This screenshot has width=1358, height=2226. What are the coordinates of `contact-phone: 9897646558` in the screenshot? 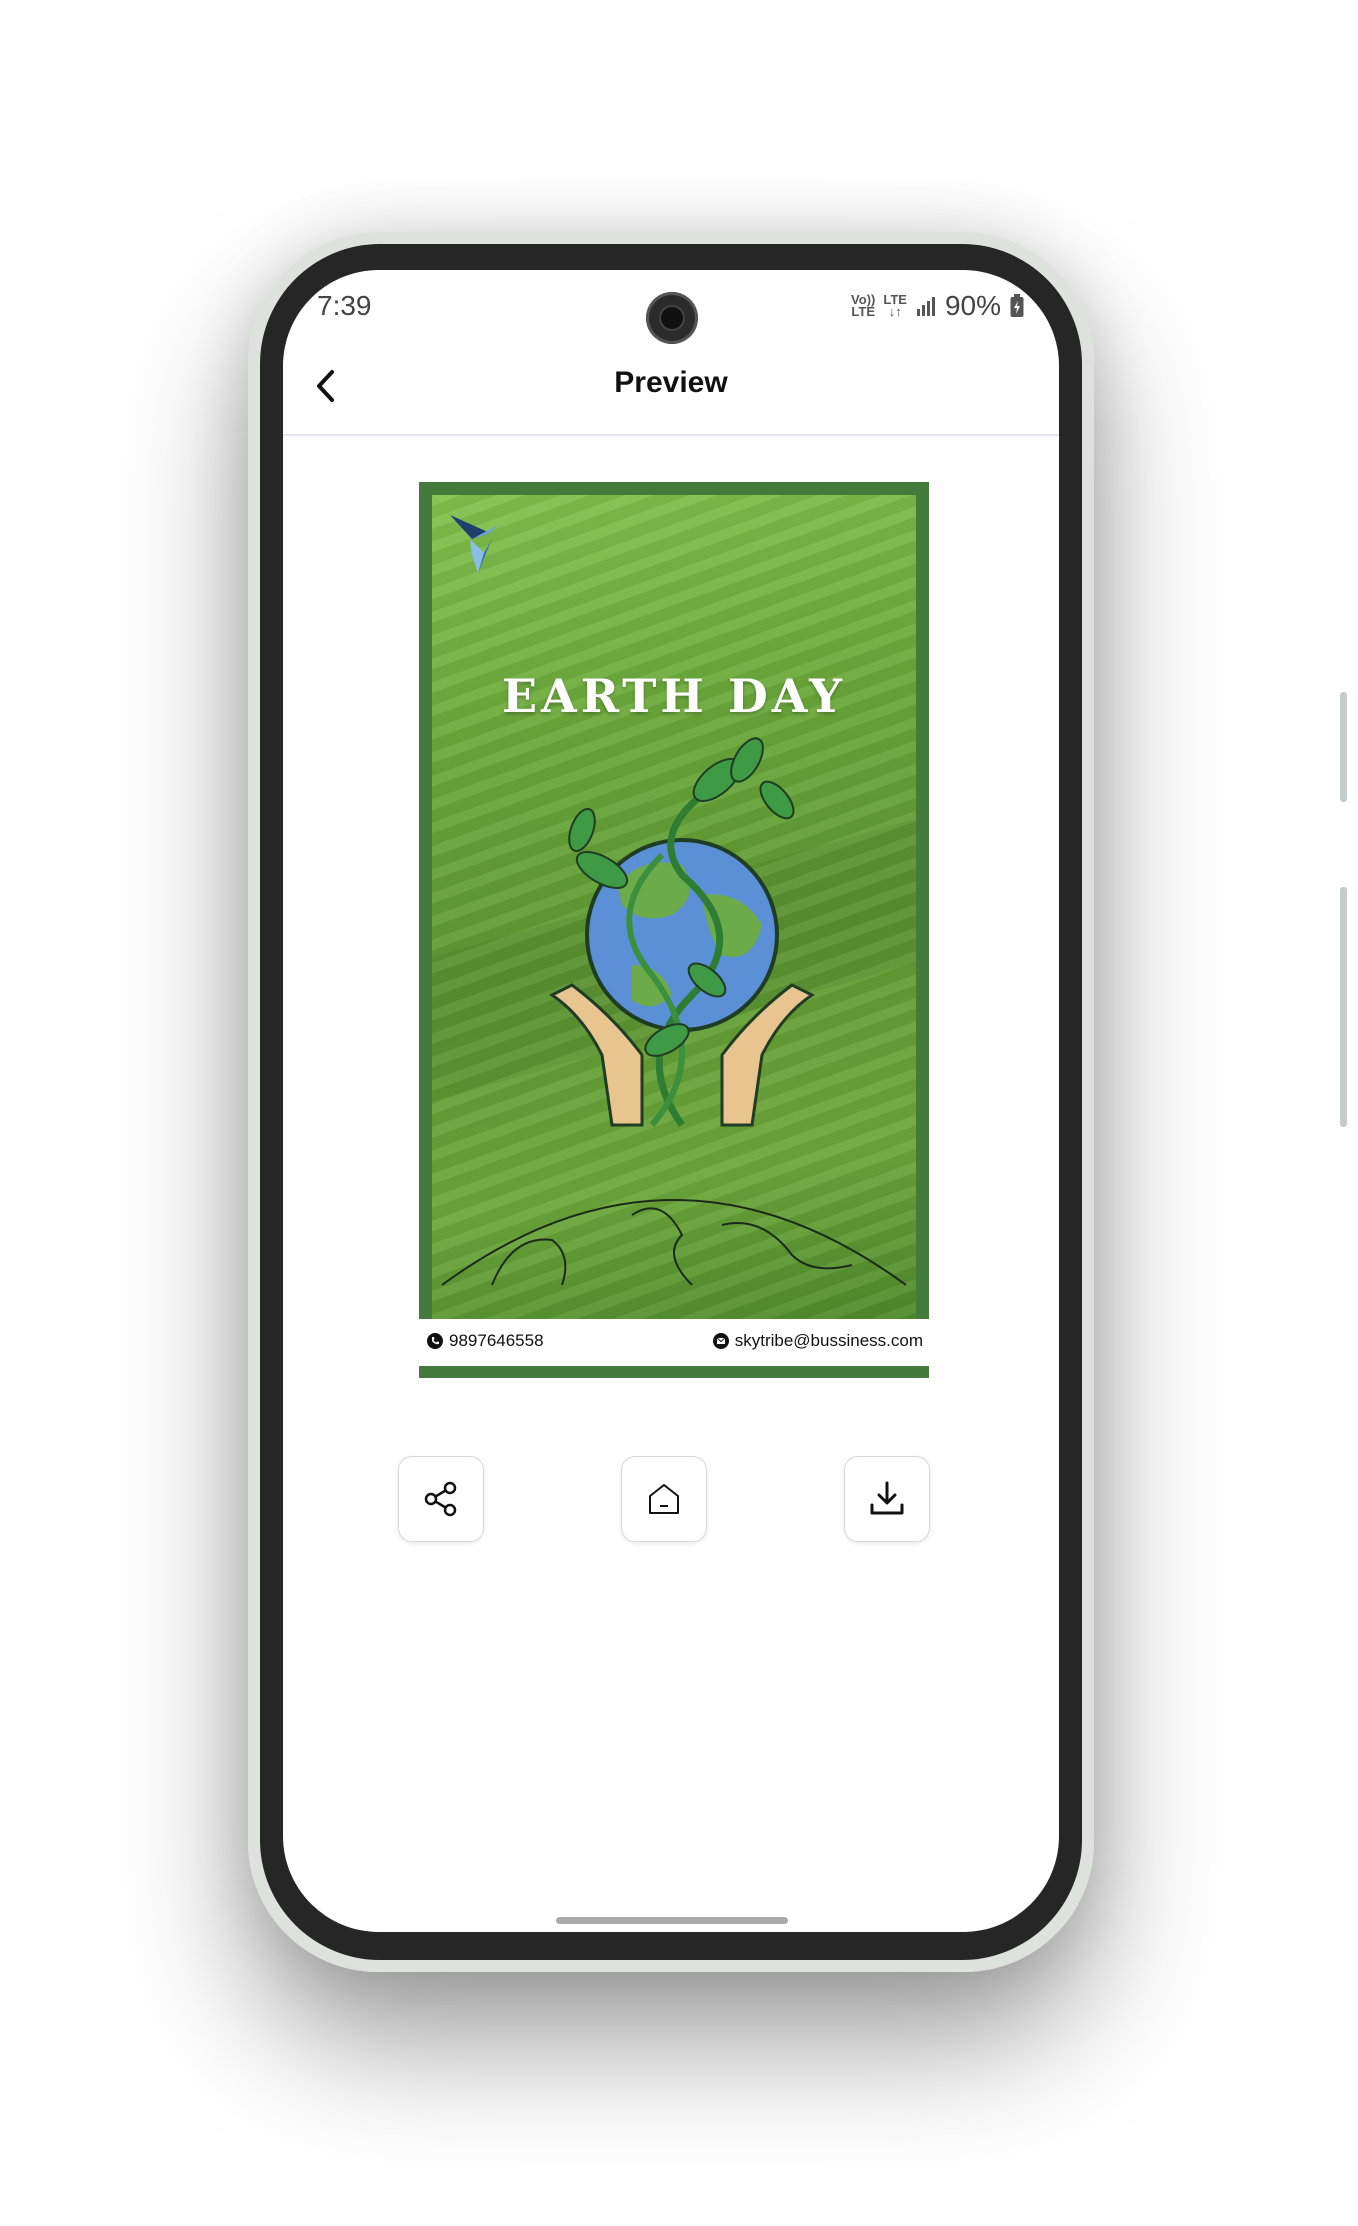 It's located at (485, 1341).